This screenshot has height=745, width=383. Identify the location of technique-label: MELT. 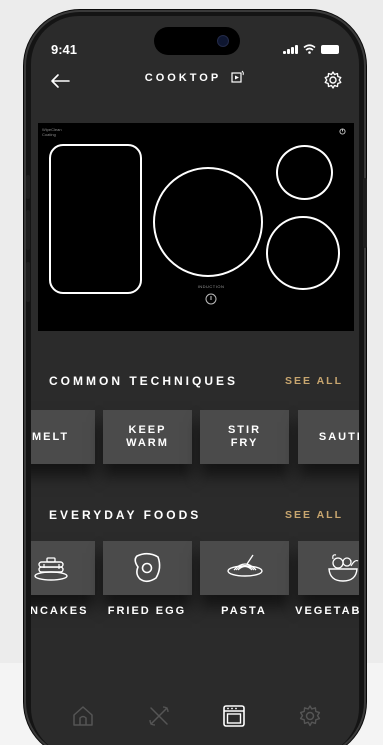
(50, 436).